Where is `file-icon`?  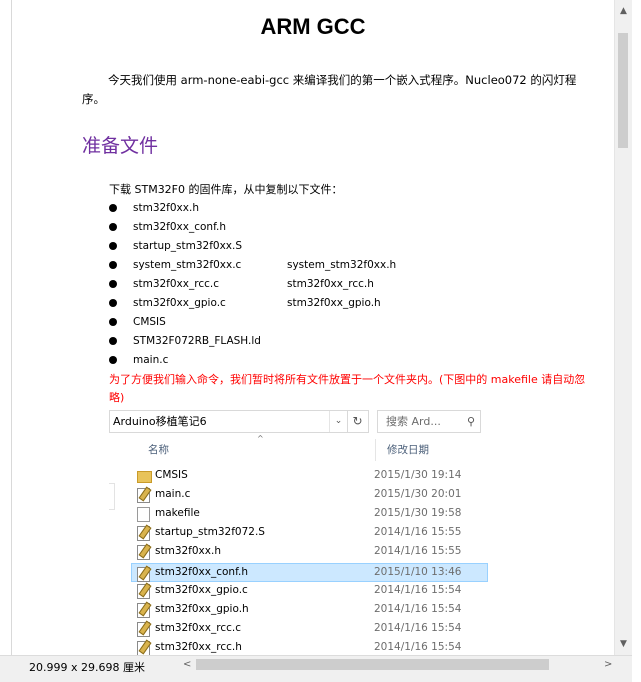
file-icon is located at coordinates (143, 514).